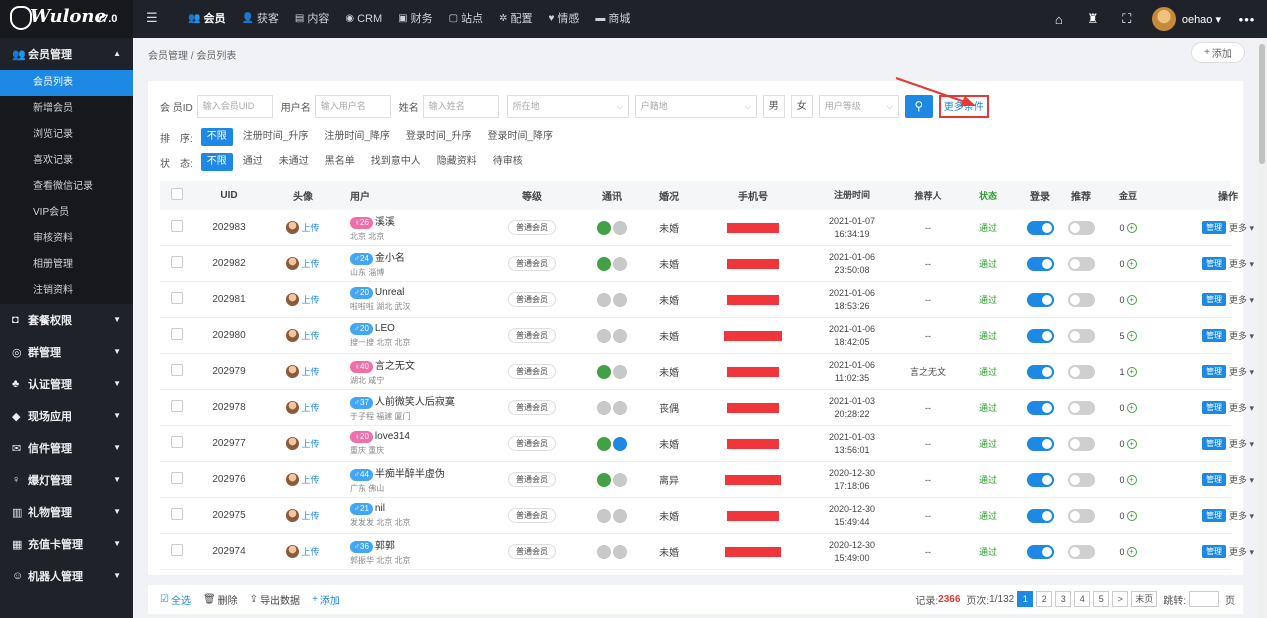 The width and height of the screenshot is (1267, 618). I want to click on sidebar-item: 审核资料, so click(66, 239).